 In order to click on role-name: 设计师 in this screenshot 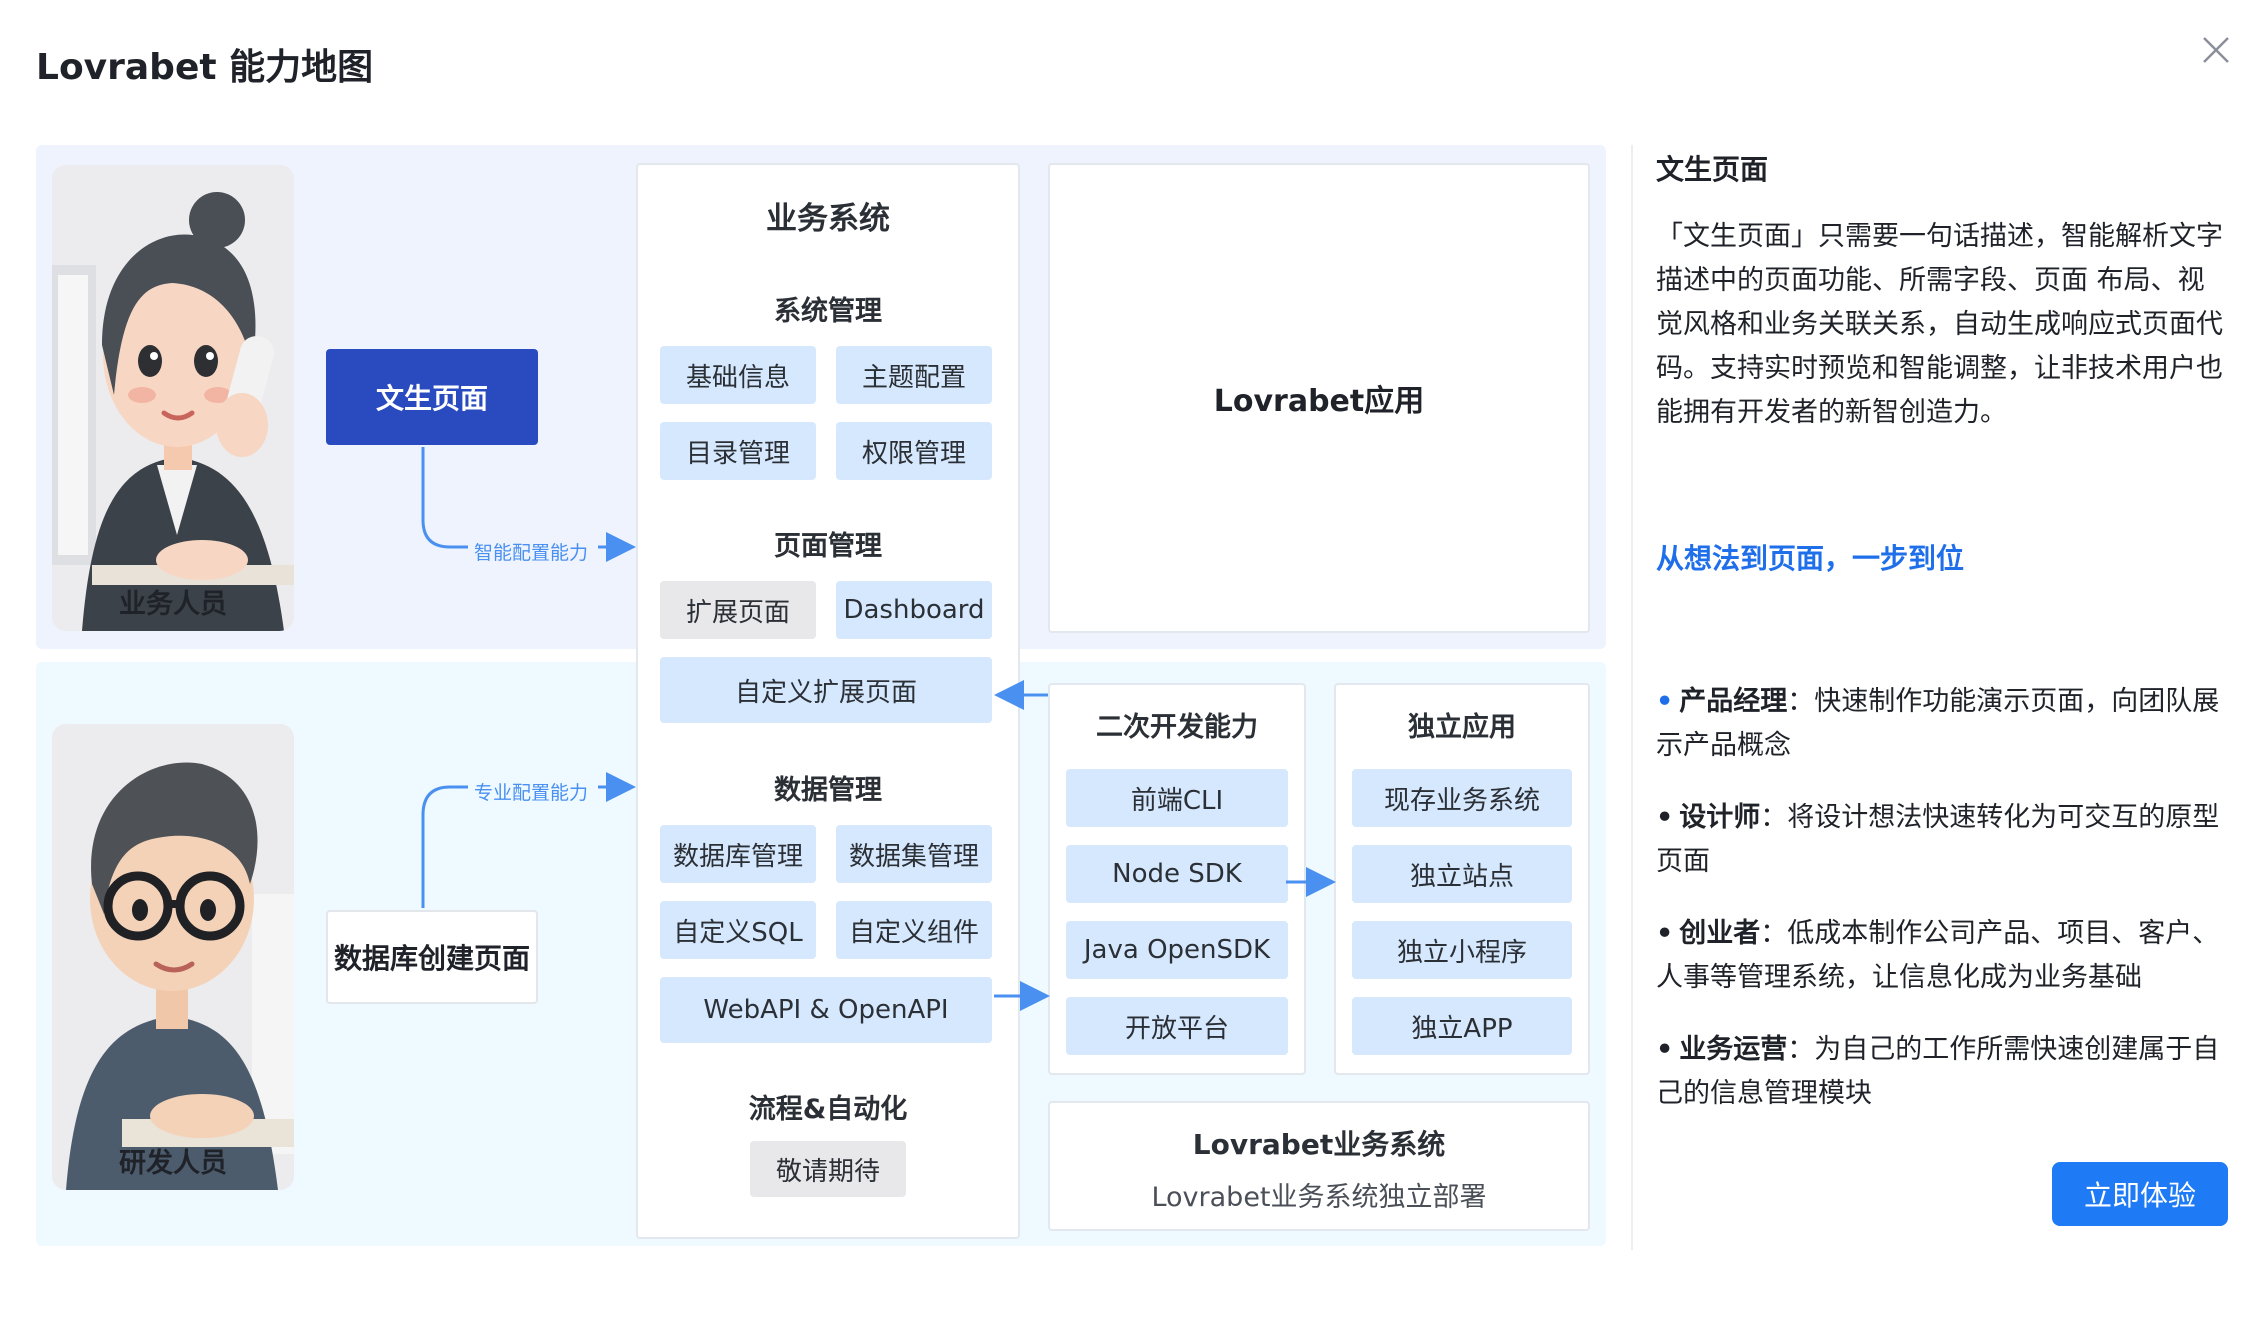, I will do `click(1720, 817)`.